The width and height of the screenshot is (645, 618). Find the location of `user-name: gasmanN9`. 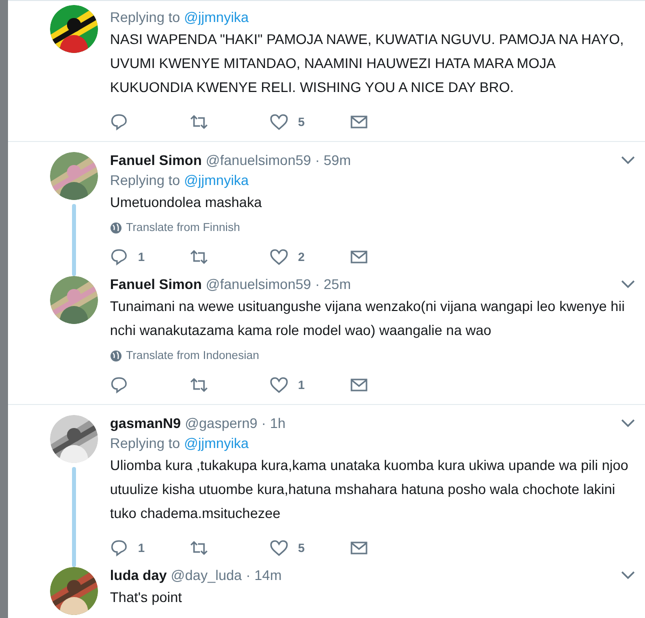

user-name: gasmanN9 is located at coordinates (145, 423).